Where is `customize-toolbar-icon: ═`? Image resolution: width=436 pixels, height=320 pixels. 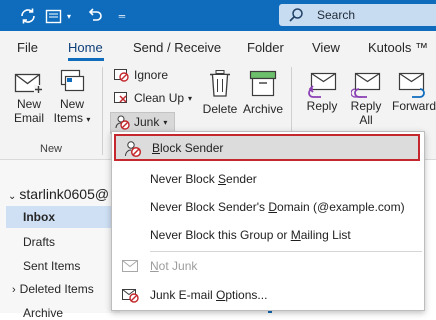 customize-toolbar-icon: ═ is located at coordinates (122, 16).